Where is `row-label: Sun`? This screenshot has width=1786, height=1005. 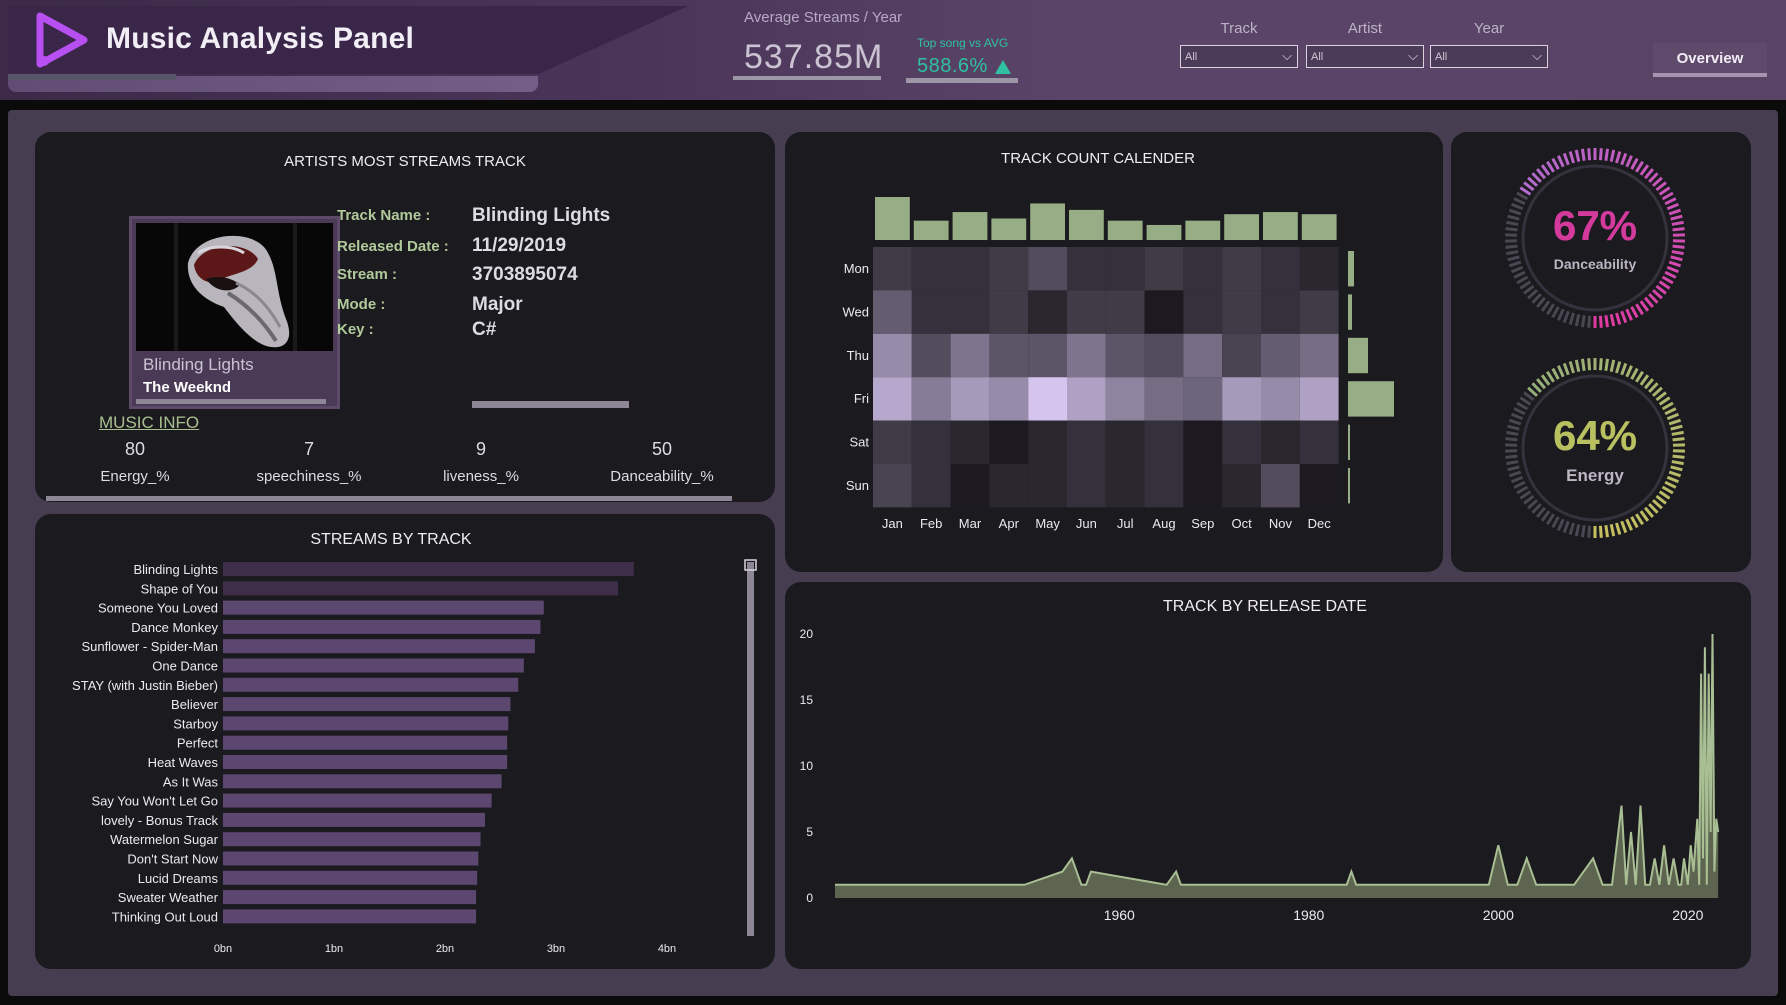 row-label: Sun is located at coordinates (857, 485).